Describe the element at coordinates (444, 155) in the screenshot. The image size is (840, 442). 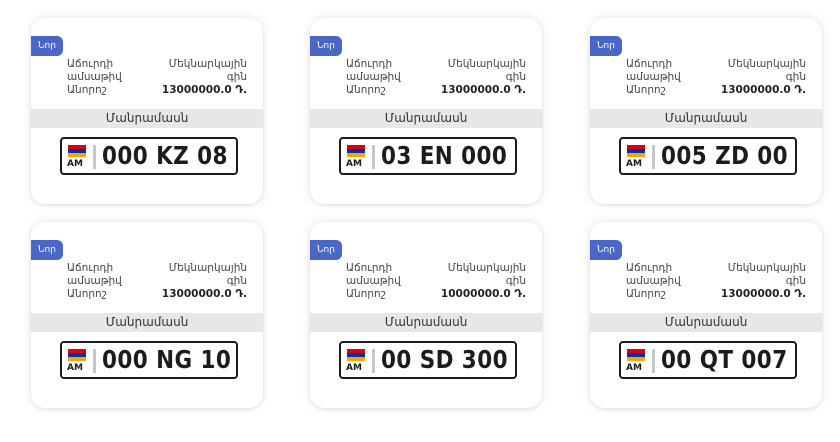
I see `plate-number: 03 EN 000` at that location.